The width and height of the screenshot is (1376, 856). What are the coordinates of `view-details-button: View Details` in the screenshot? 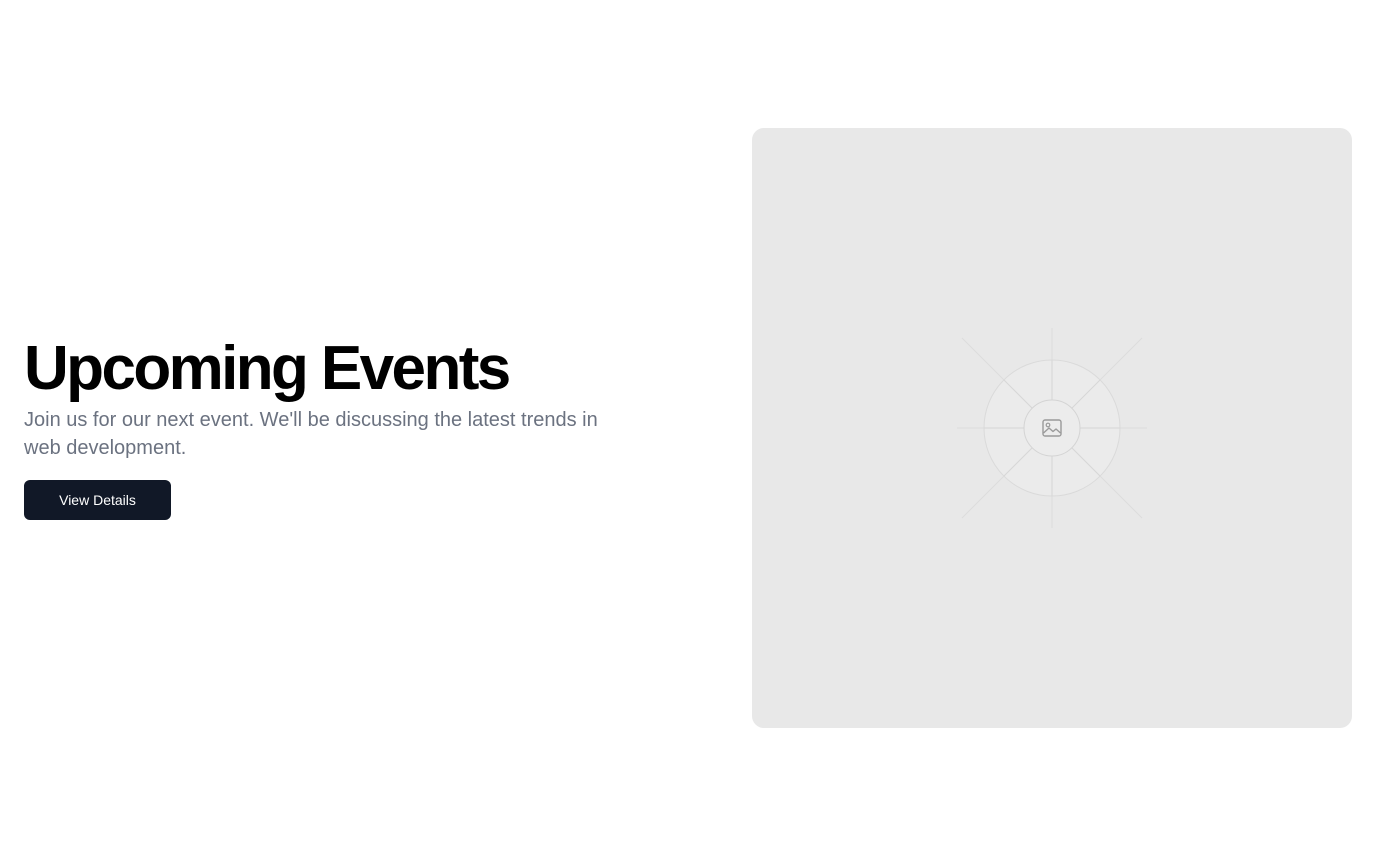 It's located at (97, 500).